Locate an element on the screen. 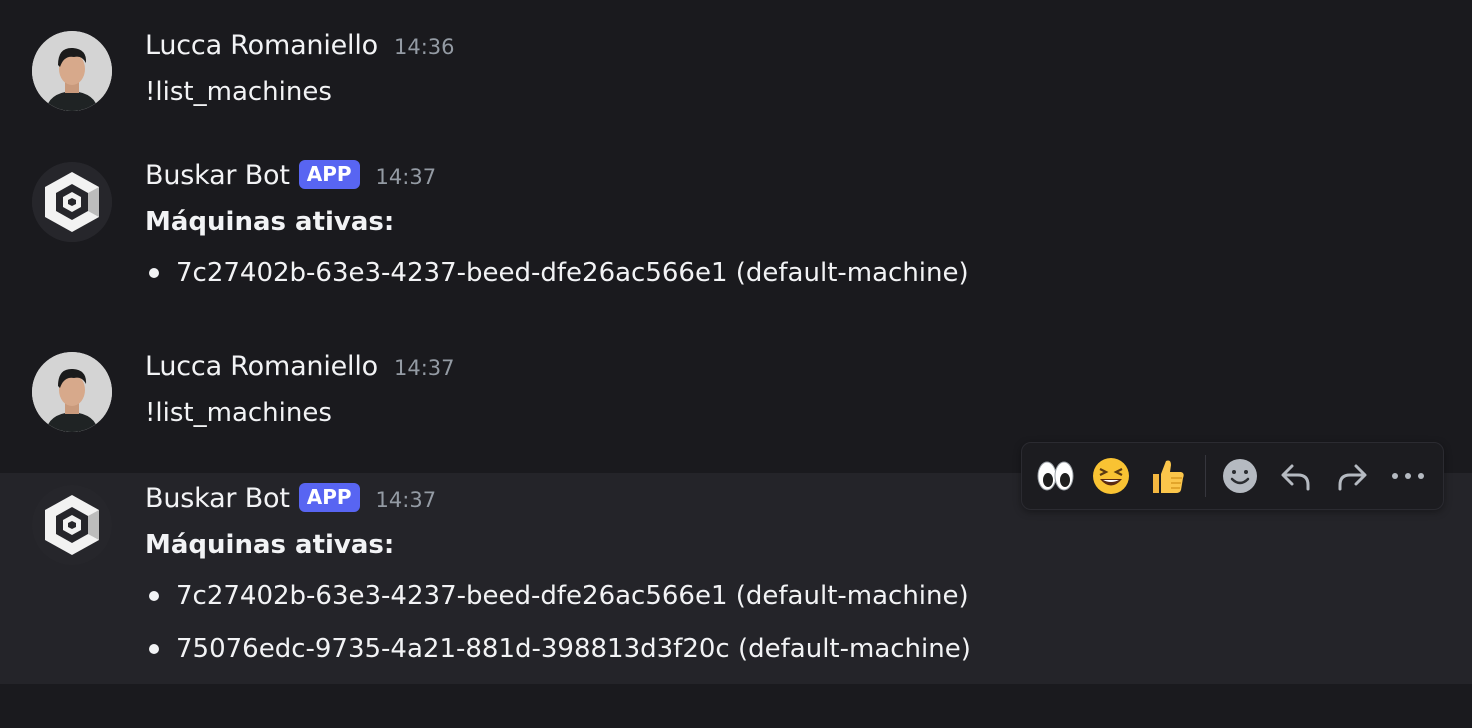 This screenshot has height=728, width=1472. reply-button is located at coordinates (1296, 476).